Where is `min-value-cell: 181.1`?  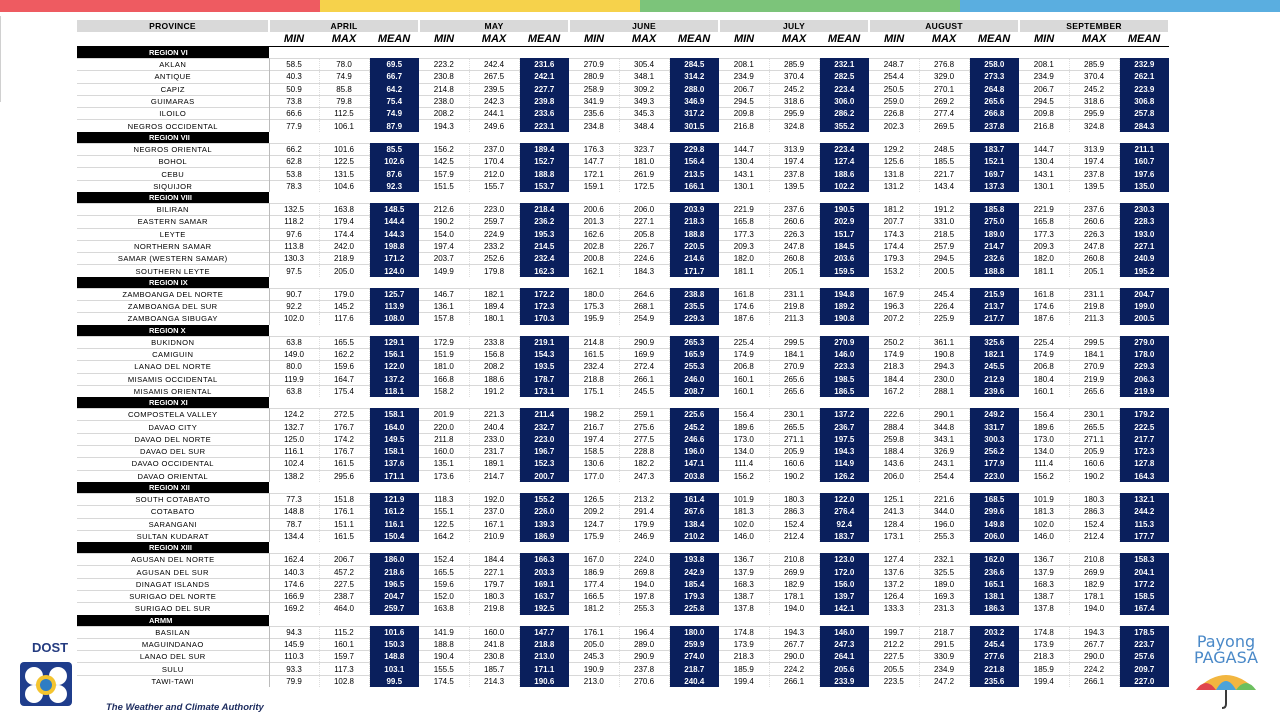
min-value-cell: 181.1 is located at coordinates (744, 270).